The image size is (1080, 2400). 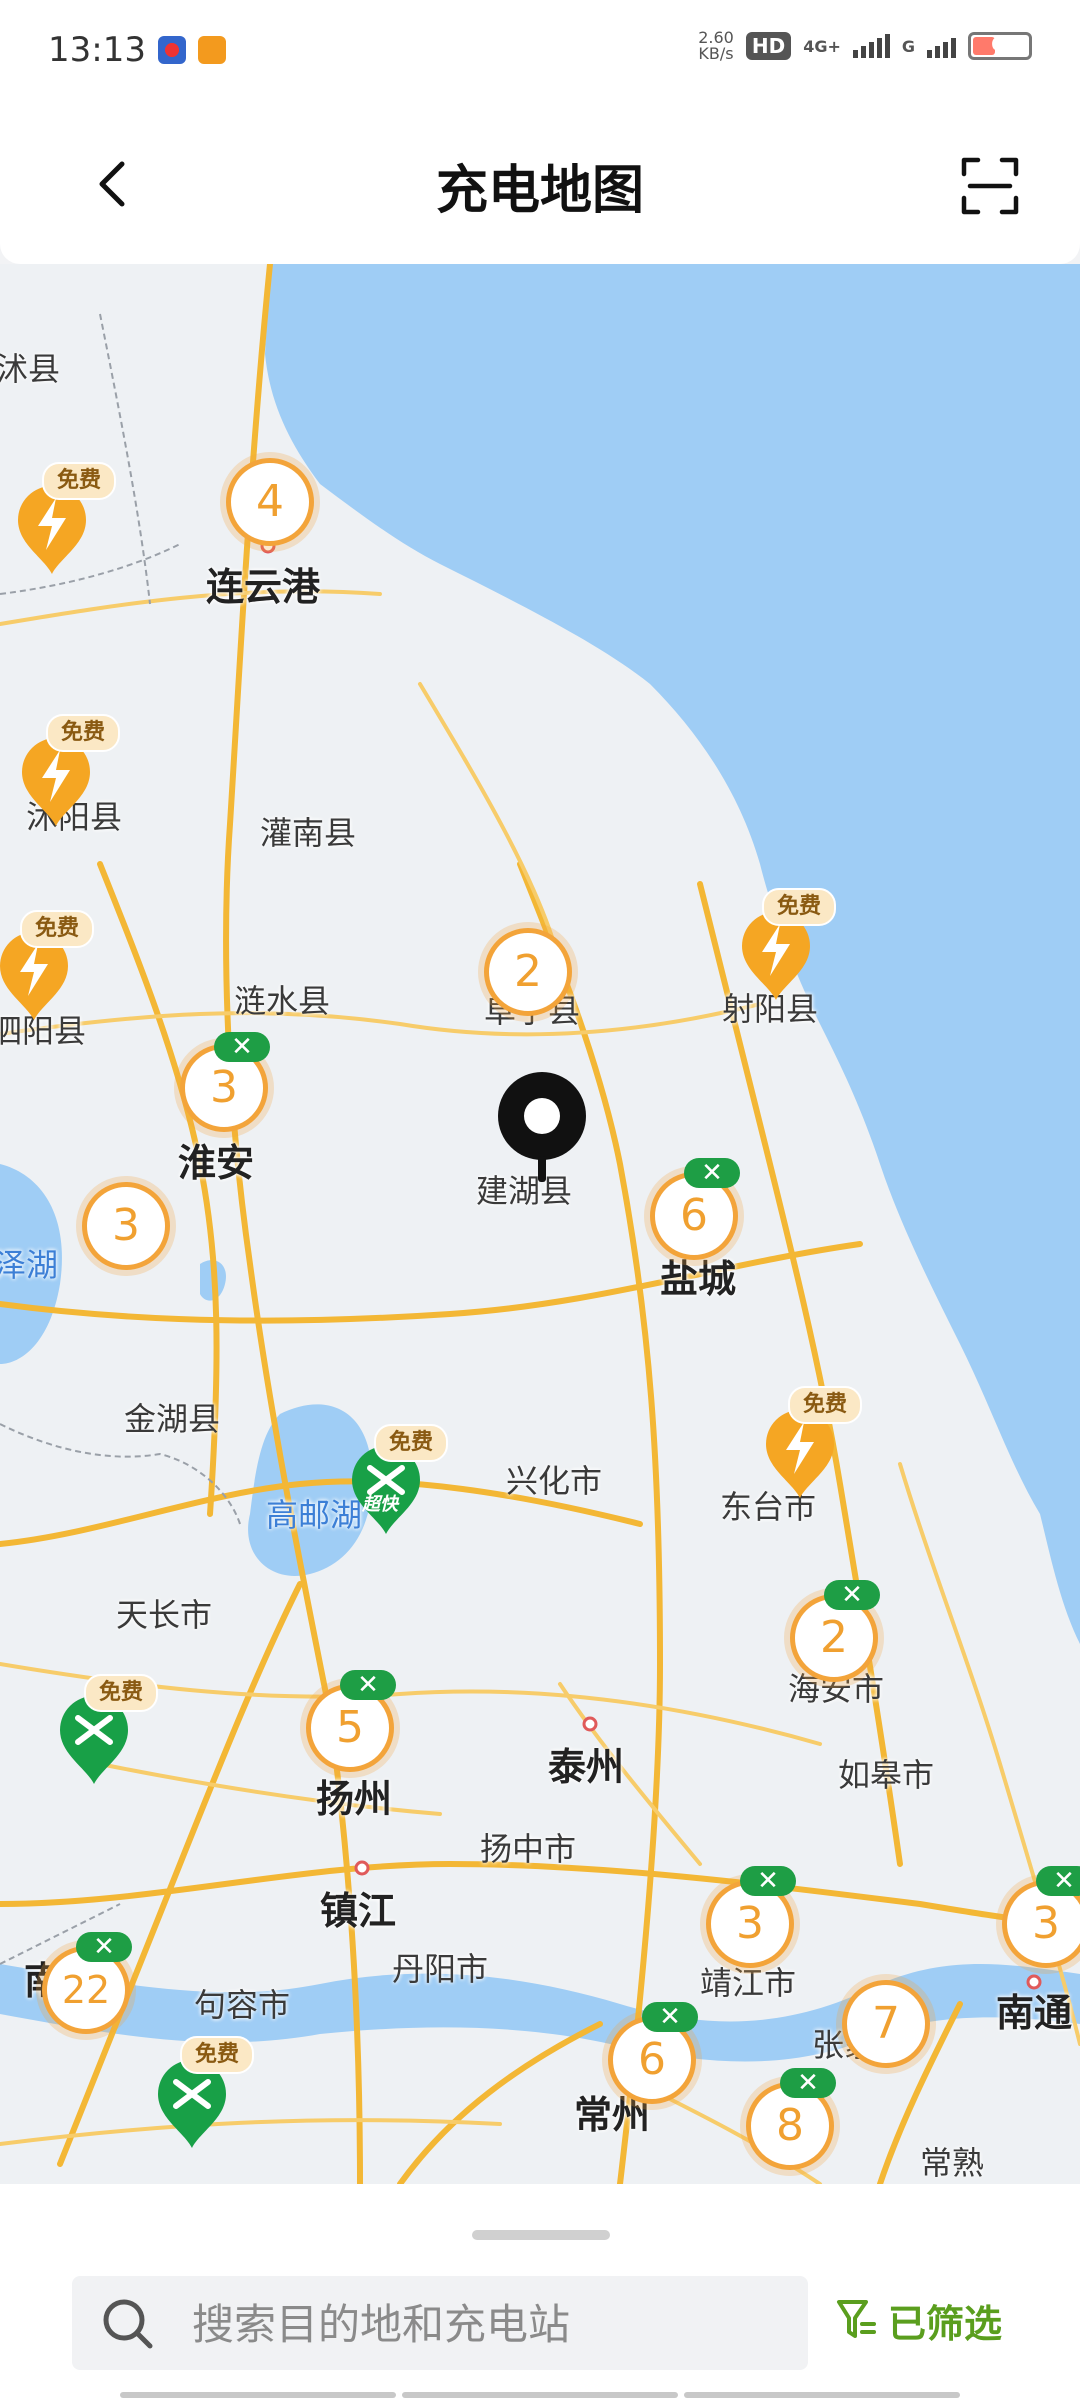 What do you see at coordinates (768, 46) in the screenshot?
I see `hd-icon: HD` at bounding box center [768, 46].